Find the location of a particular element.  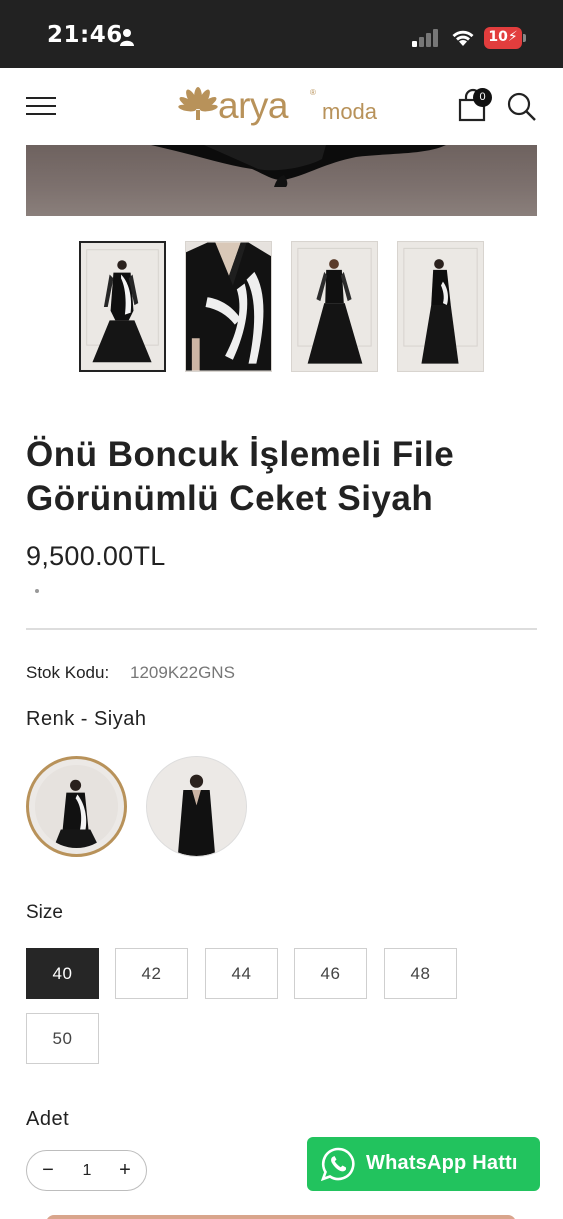

product-price: 9,500.00TL is located at coordinates (96, 556).